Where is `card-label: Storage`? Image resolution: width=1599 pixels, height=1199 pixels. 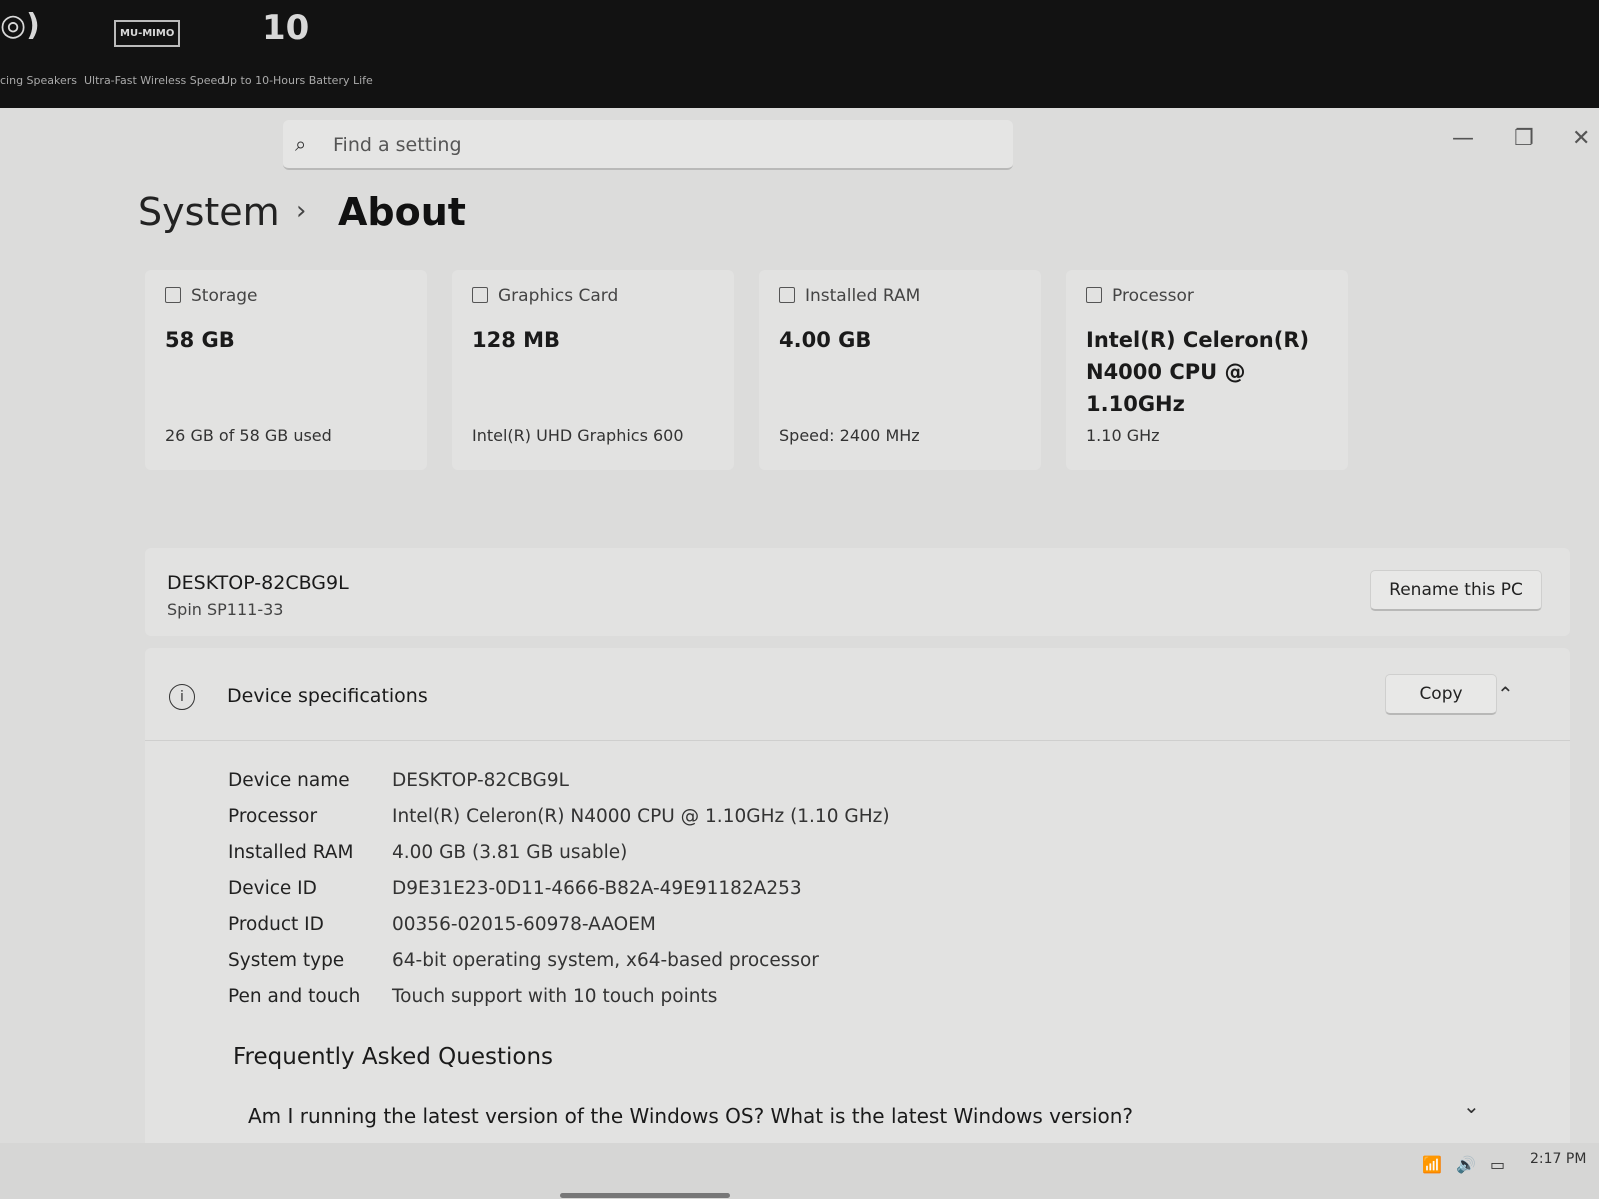 card-label: Storage is located at coordinates (224, 296).